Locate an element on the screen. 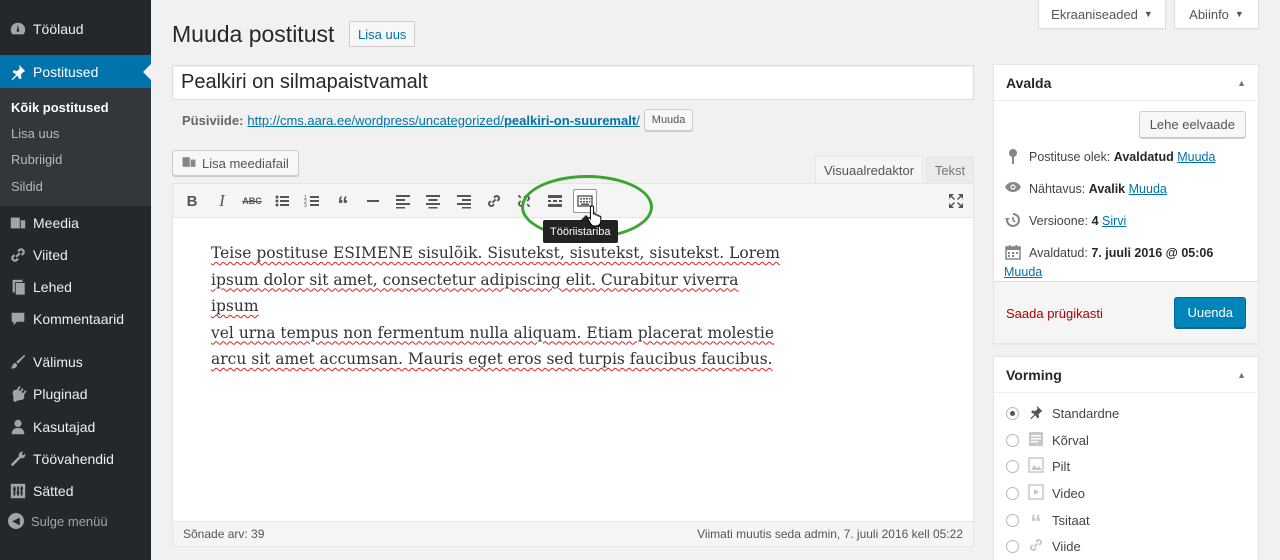 Image resolution: width=1280 pixels, height=560 pixels. align-right-icon is located at coordinates (464, 201).